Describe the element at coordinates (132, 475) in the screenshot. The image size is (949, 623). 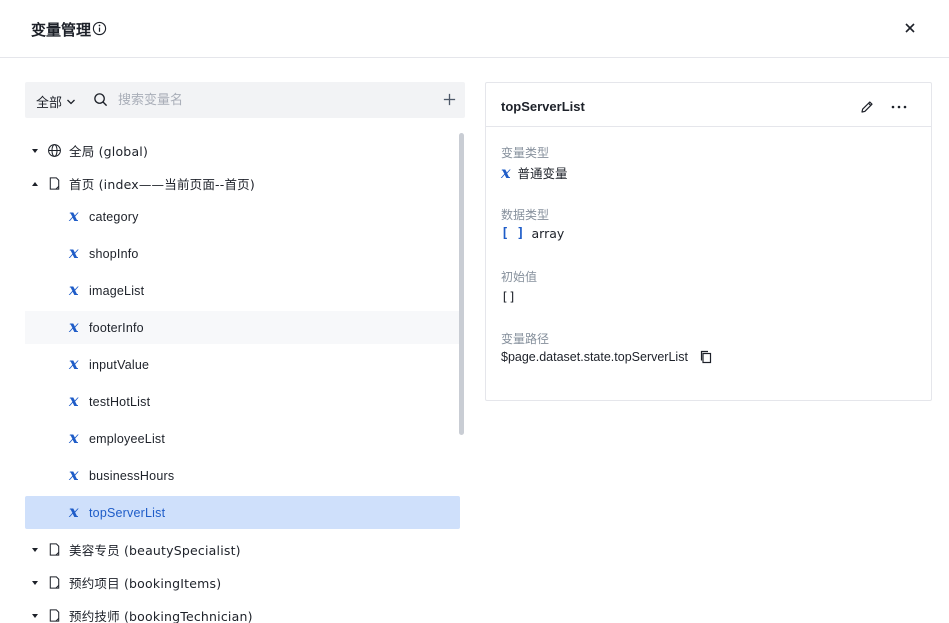
I see `variable-label: businessHours` at that location.